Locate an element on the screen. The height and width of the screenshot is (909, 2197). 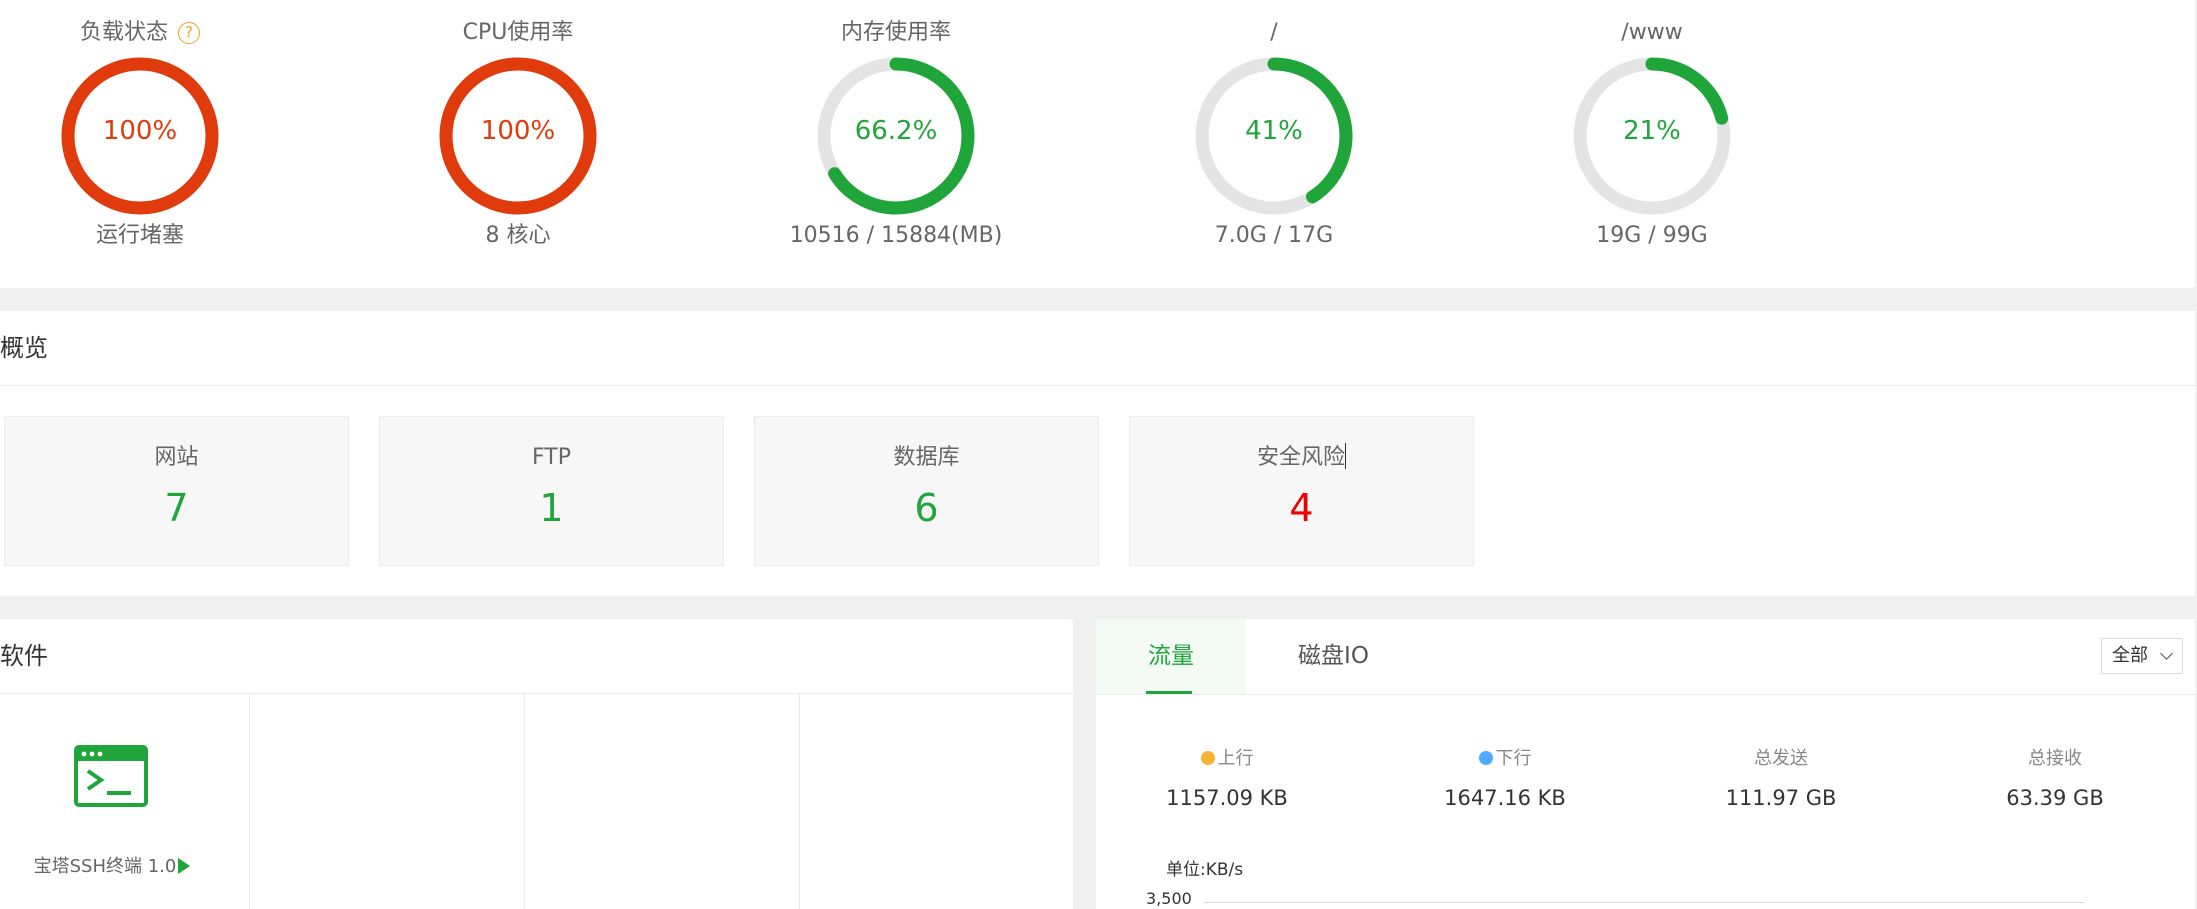
load-title: 负载状态? is located at coordinates (155, 33).